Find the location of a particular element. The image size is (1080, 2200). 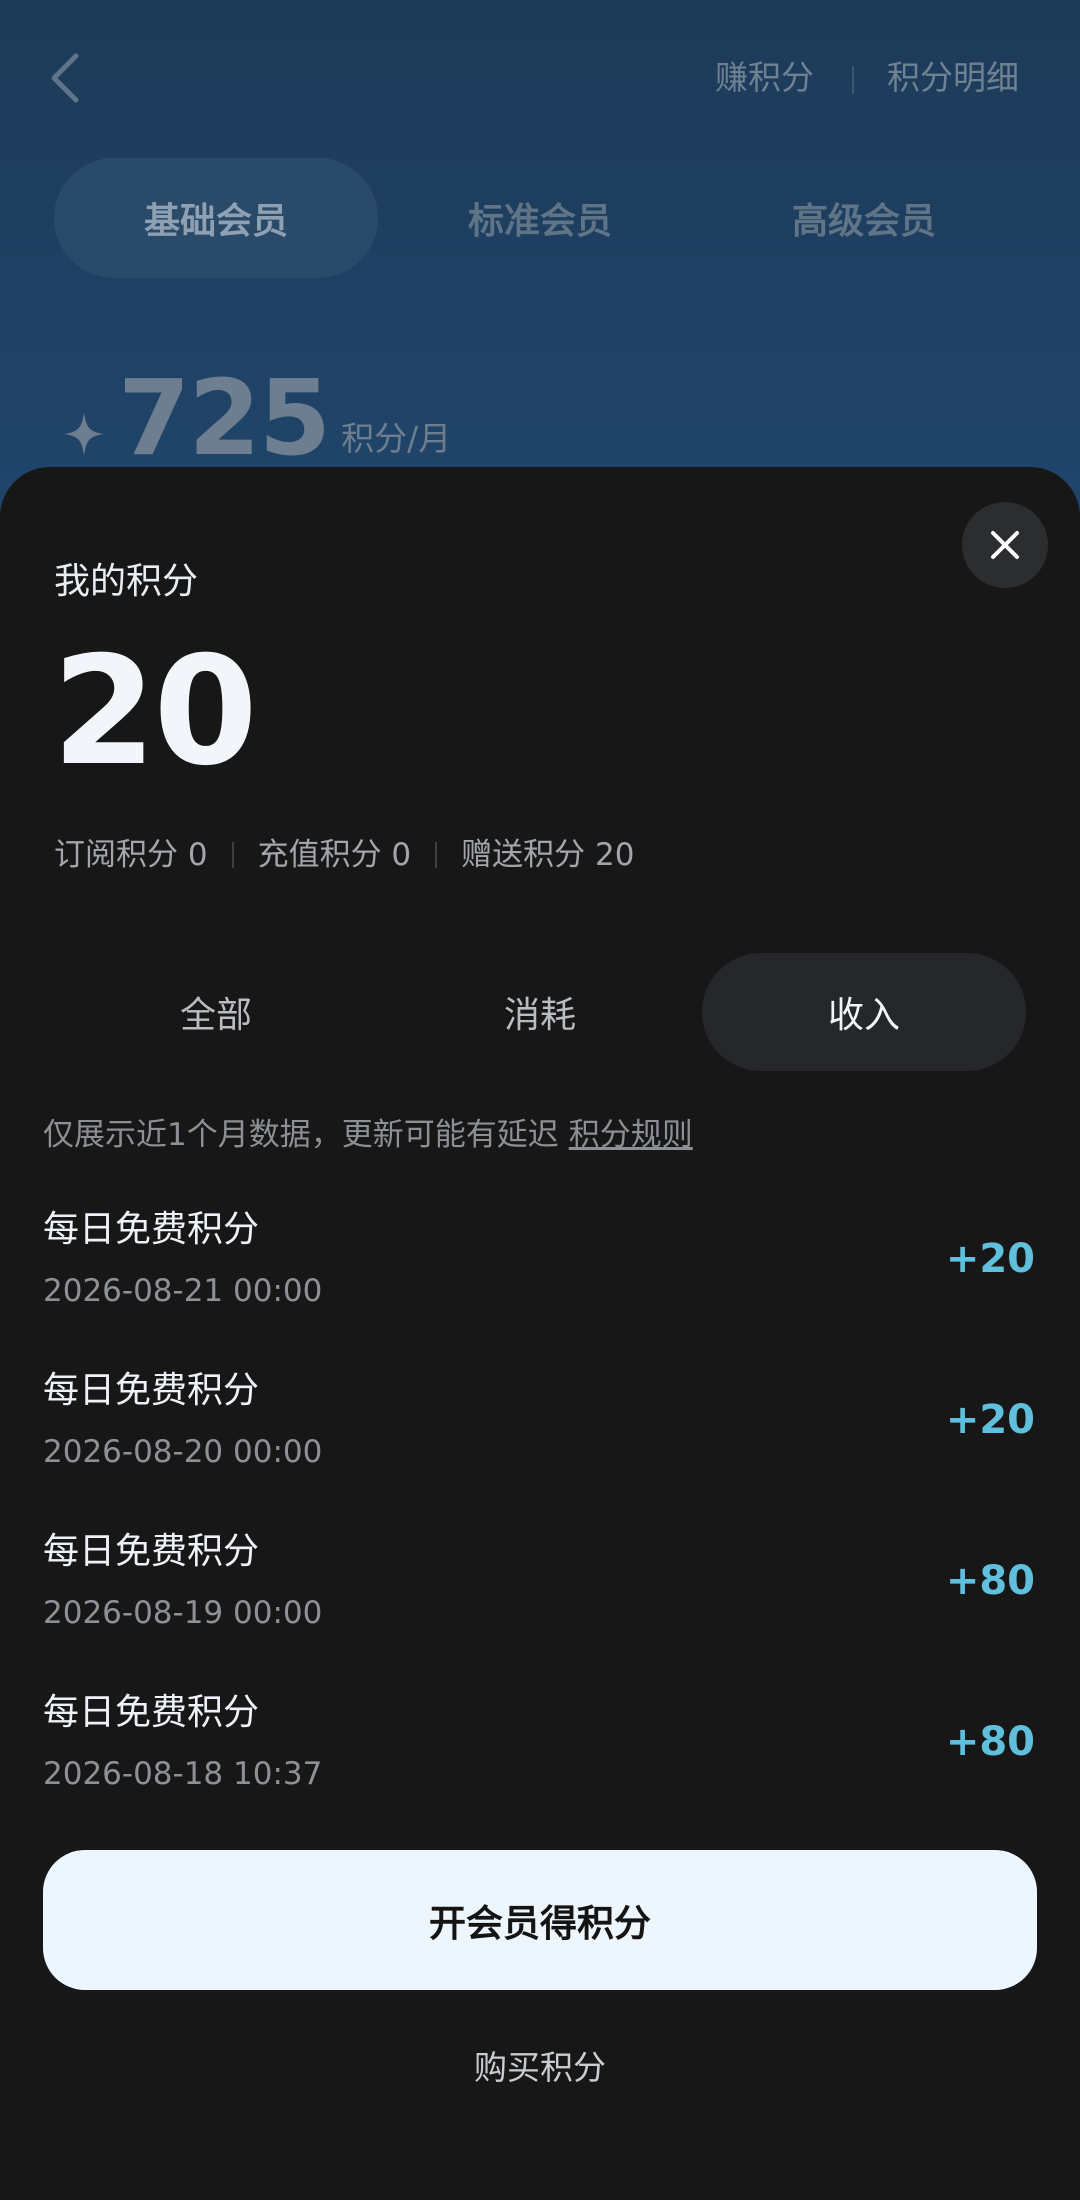

tab-consumption: 消耗 is located at coordinates (540, 1012).